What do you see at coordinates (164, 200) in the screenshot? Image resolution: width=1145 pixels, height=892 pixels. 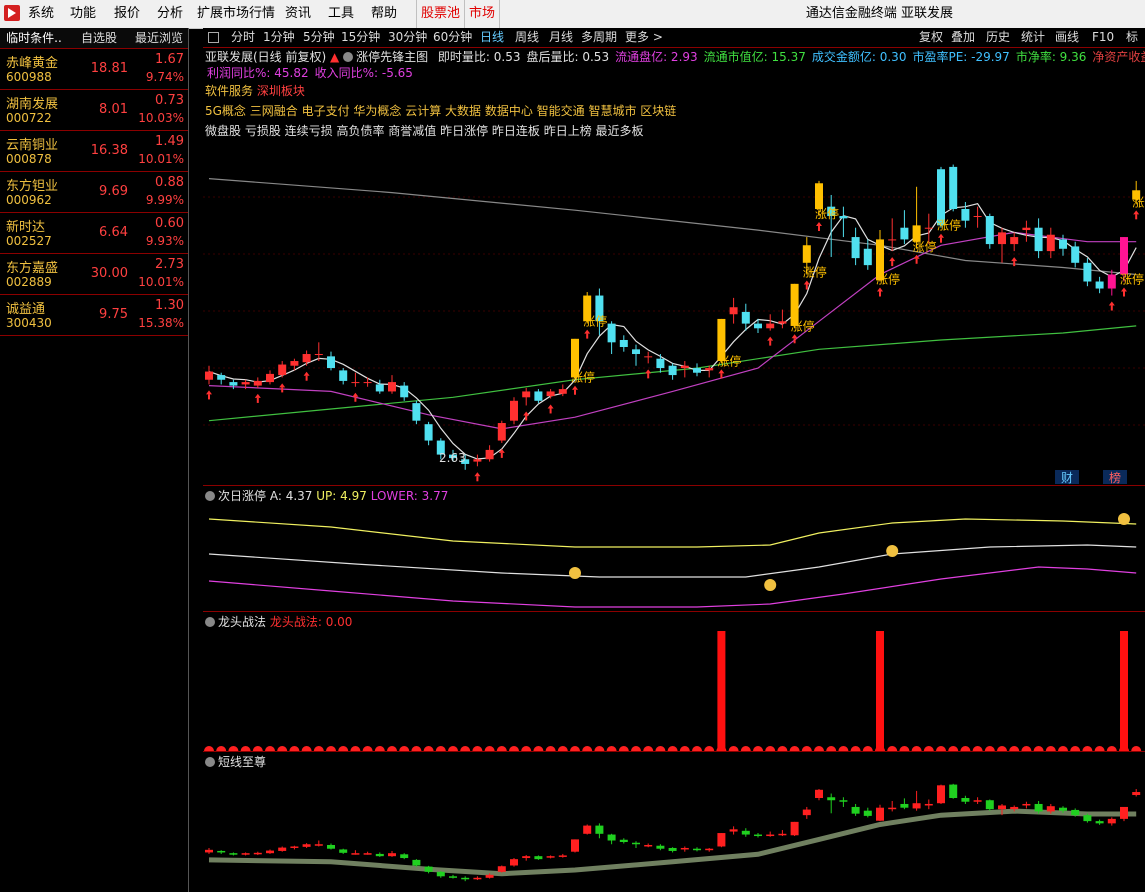 I see `stock-change-pct: 9.99%` at bounding box center [164, 200].